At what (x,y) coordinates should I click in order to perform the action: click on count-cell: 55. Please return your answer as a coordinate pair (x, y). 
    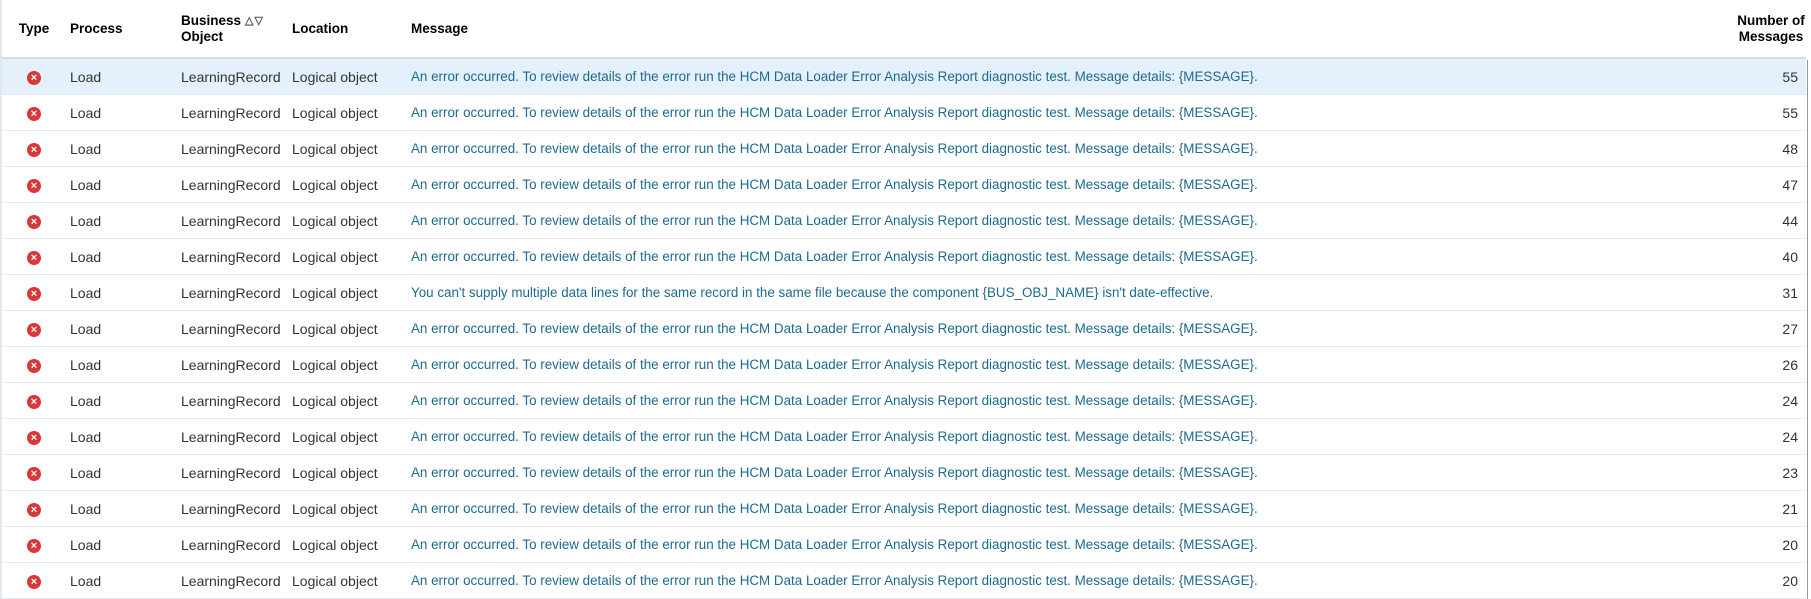
    Looking at the image, I should click on (1766, 112).